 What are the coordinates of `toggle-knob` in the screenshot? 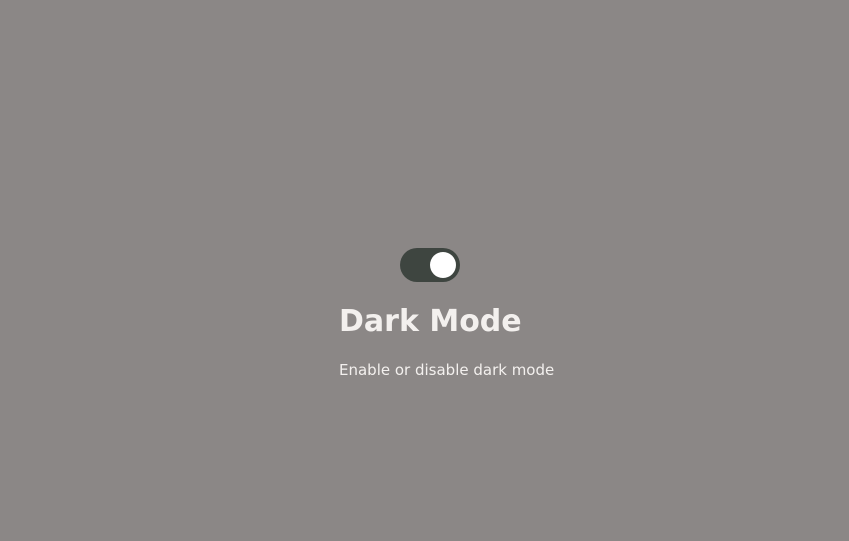 It's located at (443, 265).